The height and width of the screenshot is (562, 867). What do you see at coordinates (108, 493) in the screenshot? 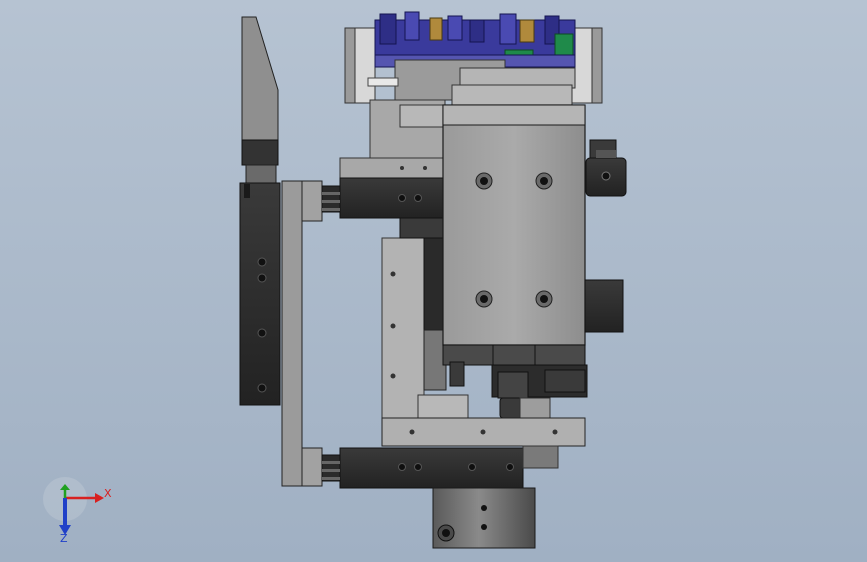
I see `x-axis-label: X` at bounding box center [108, 493].